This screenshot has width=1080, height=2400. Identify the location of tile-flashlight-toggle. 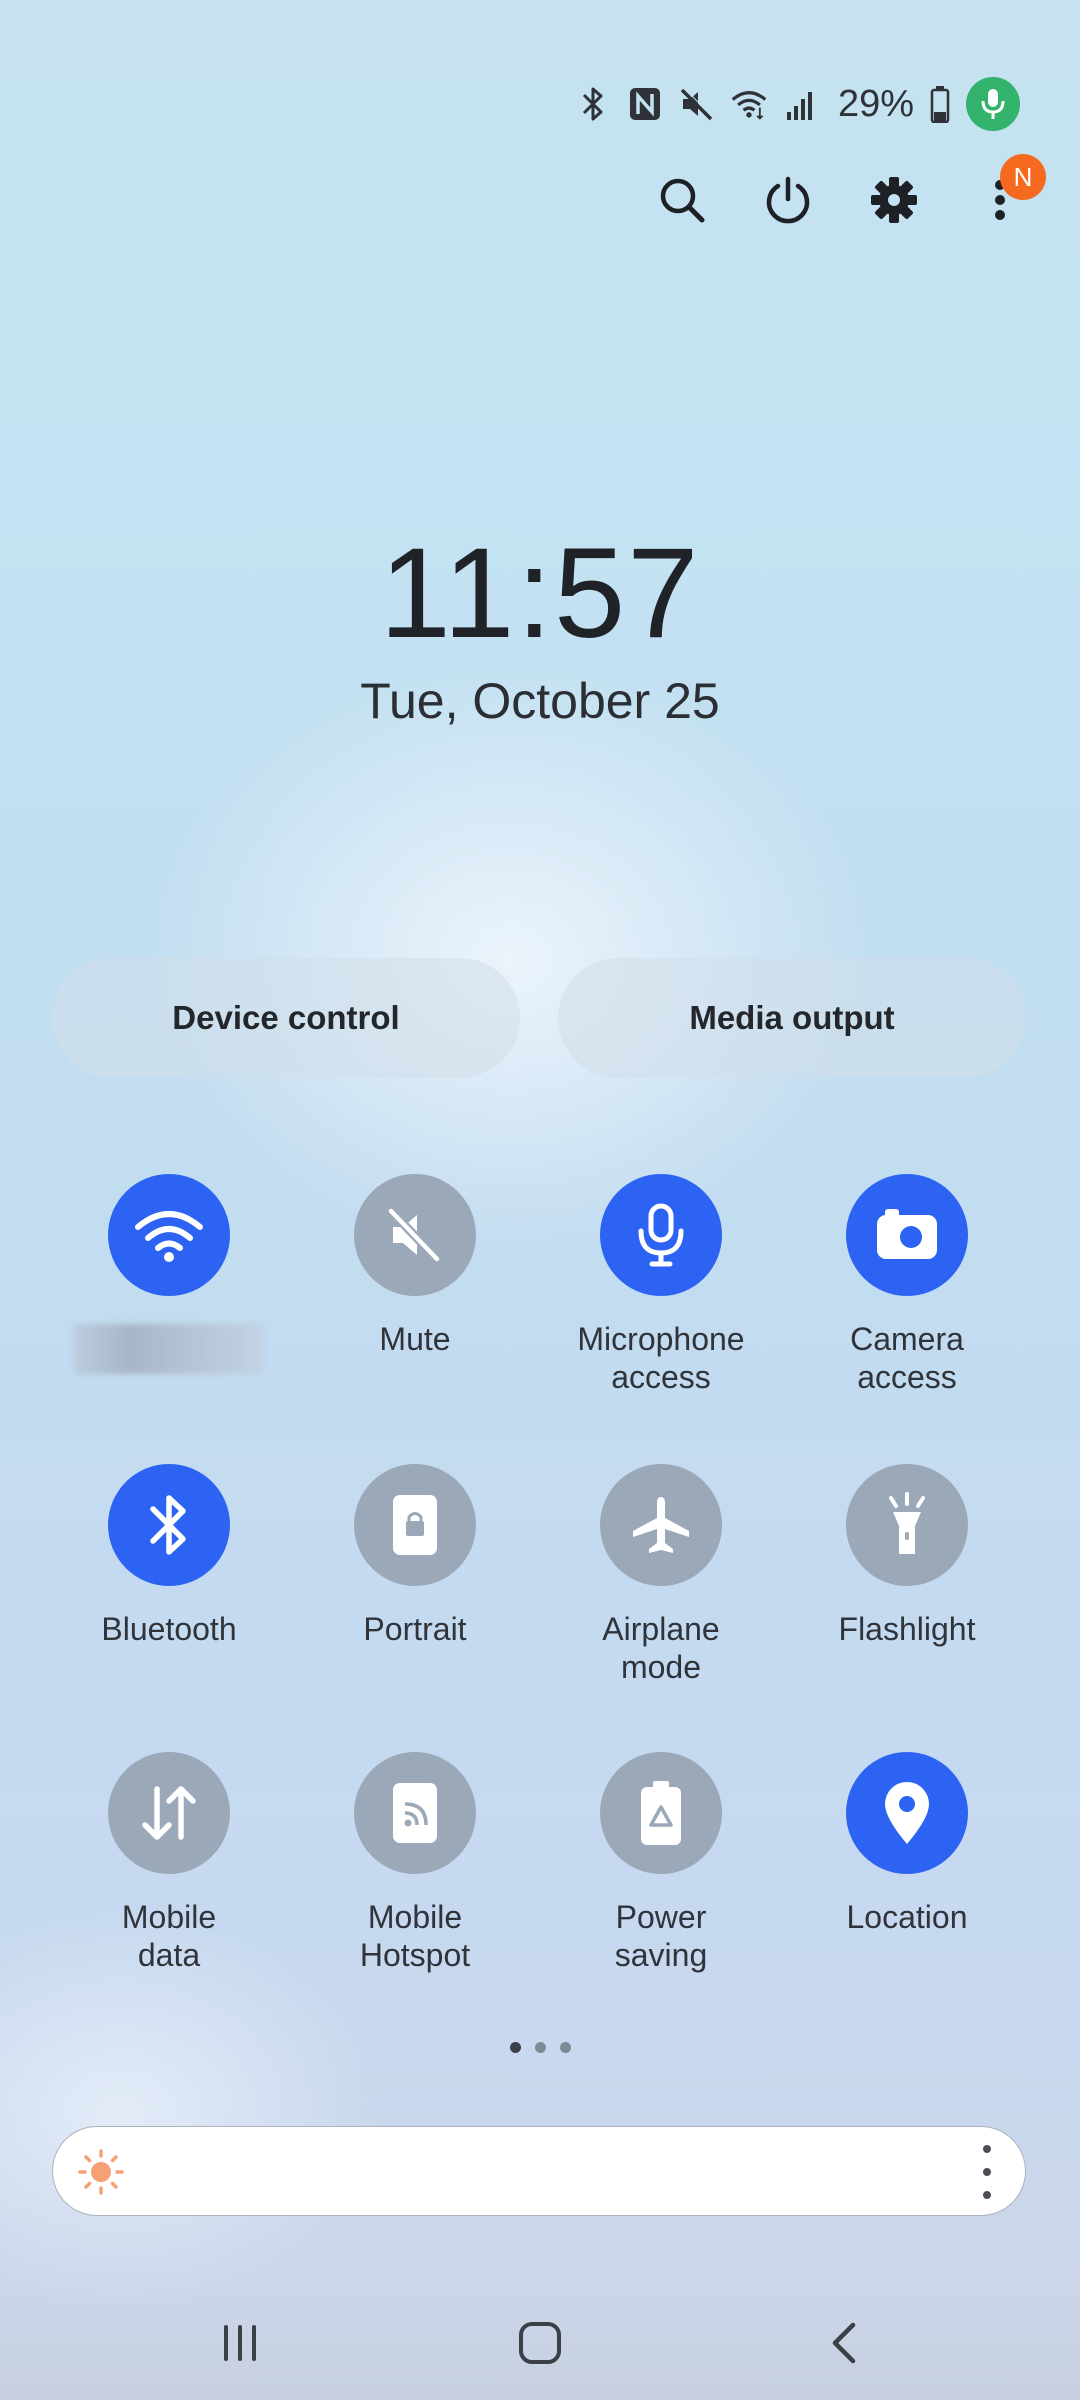
(907, 1525).